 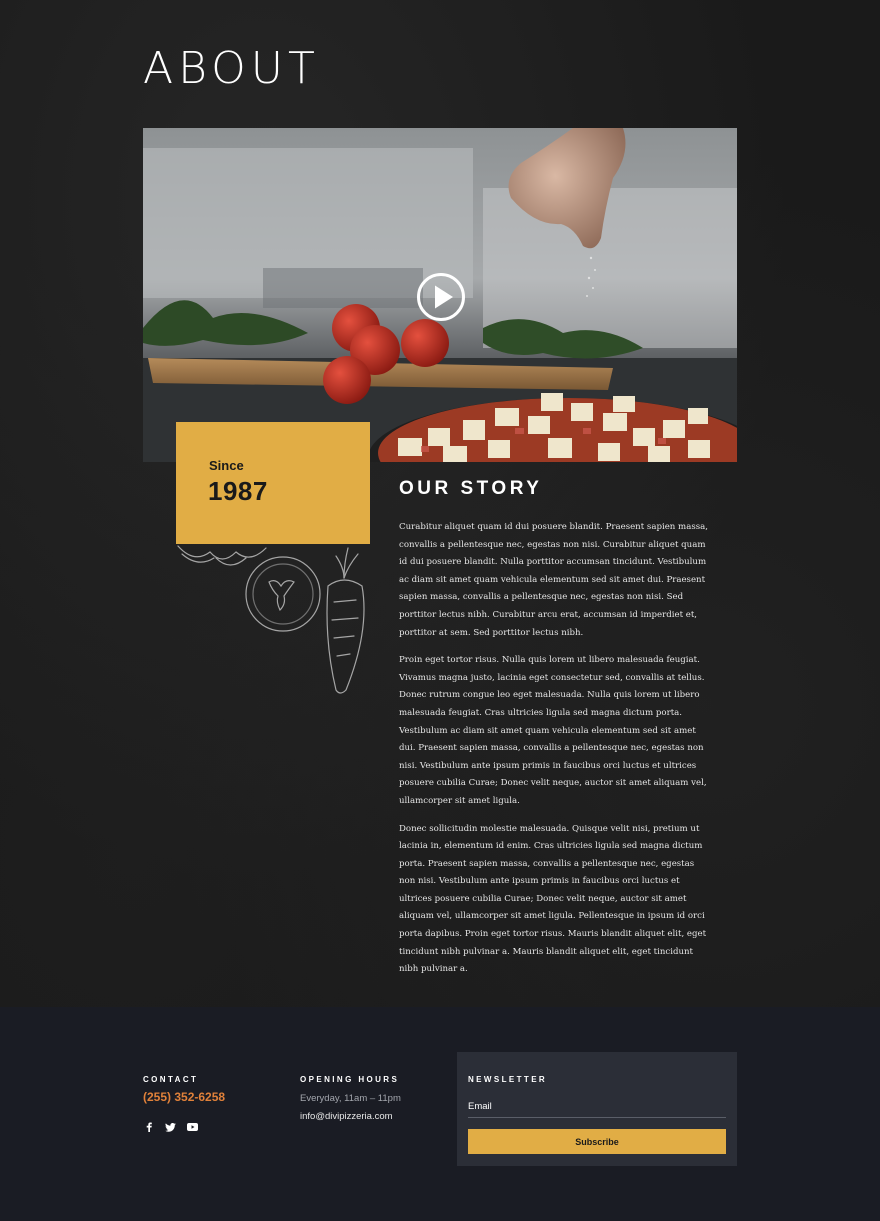 I want to click on contact-heading: CONTACT, so click(x=171, y=1079).